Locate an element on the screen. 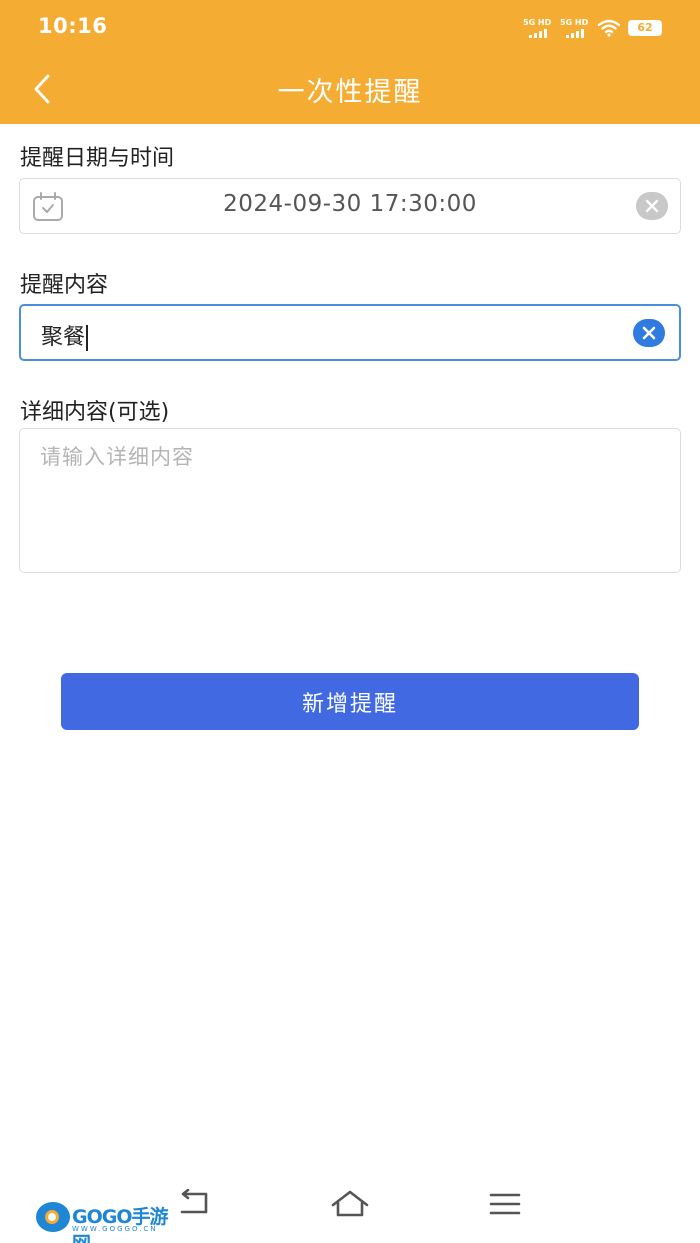 Image resolution: width=700 pixels, height=1243 pixels. nav-menu-button is located at coordinates (505, 1206).